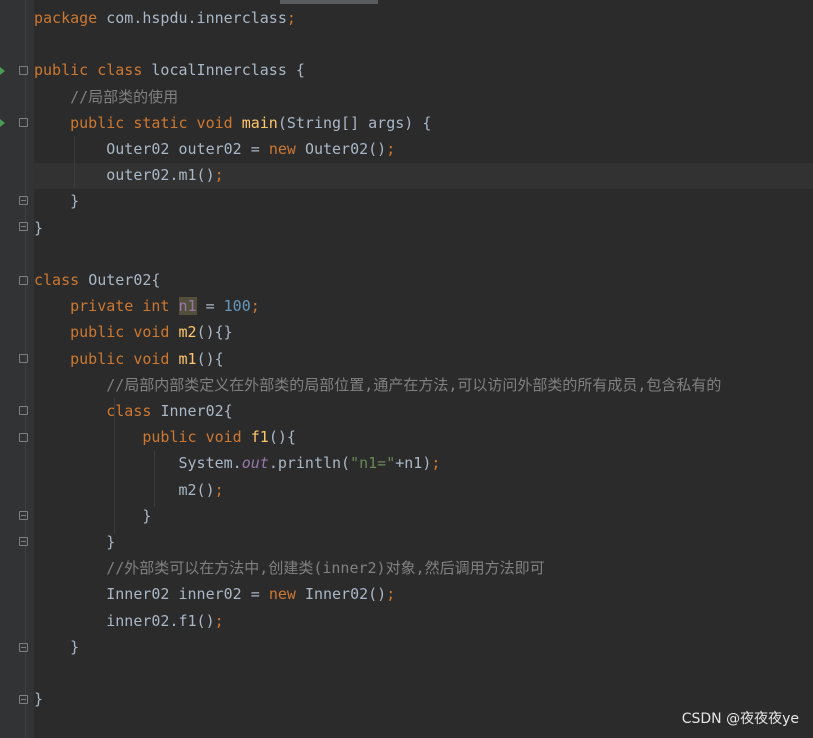 The width and height of the screenshot is (813, 738). What do you see at coordinates (70, 18) in the screenshot?
I see `code-token: package` at bounding box center [70, 18].